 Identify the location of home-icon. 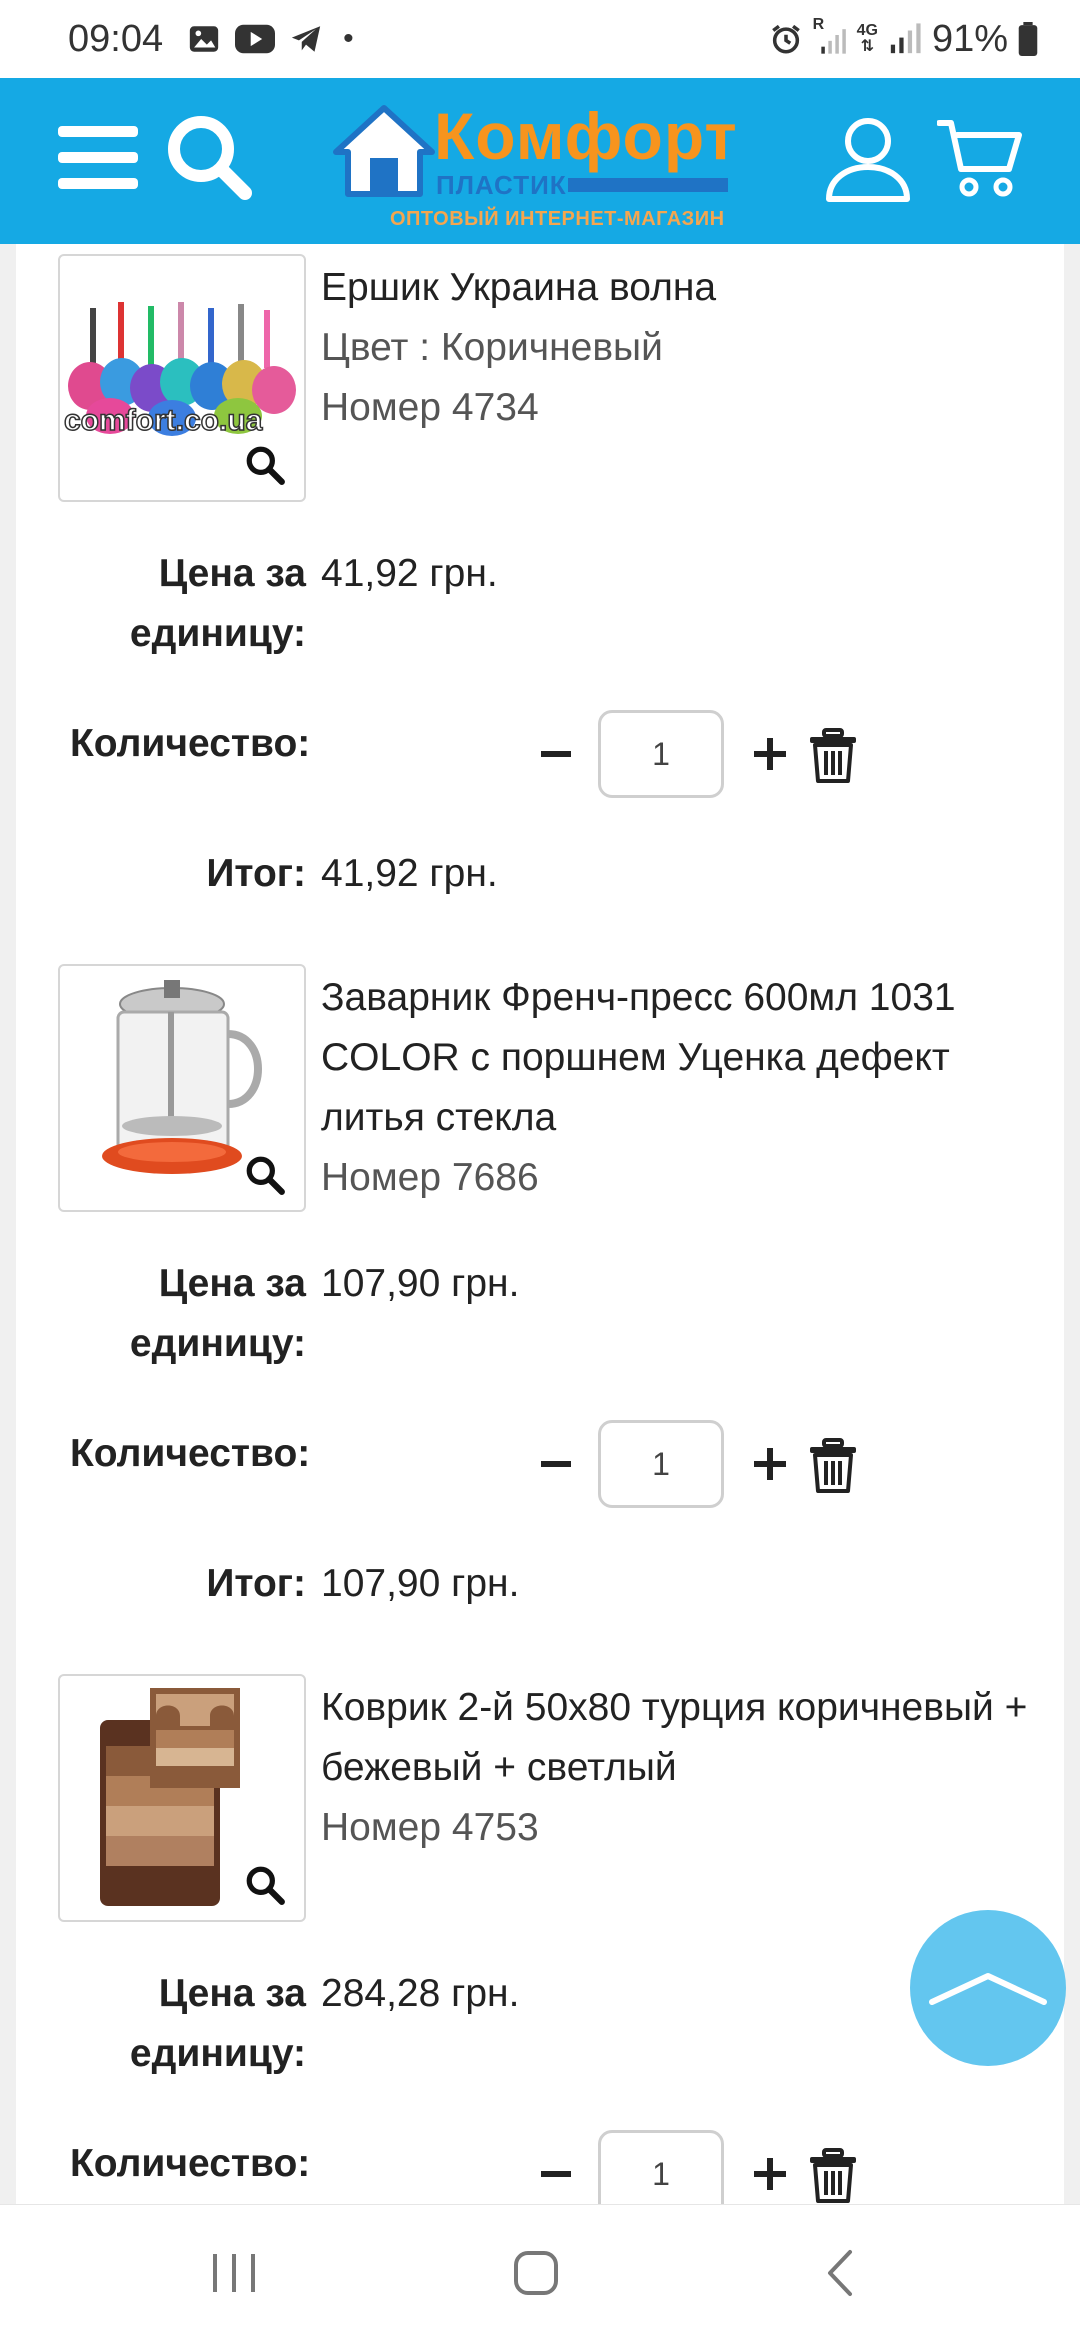
(536, 2273).